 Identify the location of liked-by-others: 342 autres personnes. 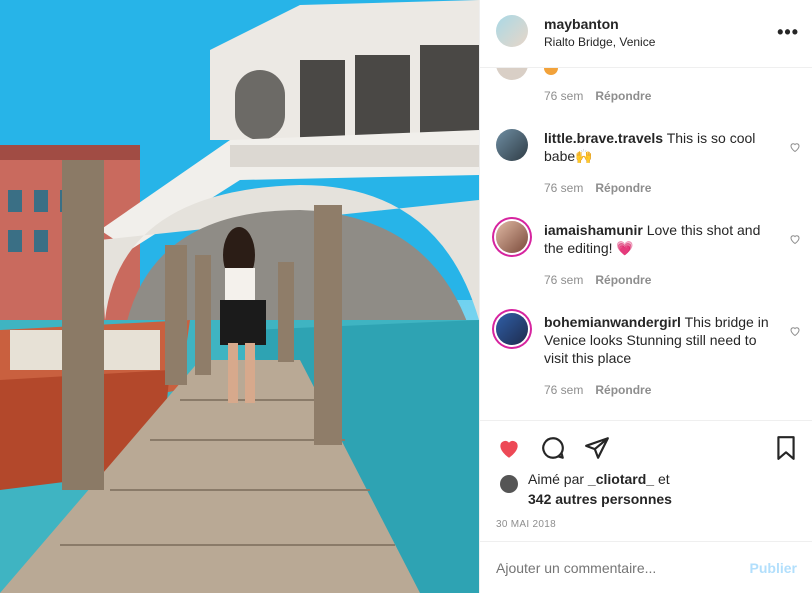
(600, 499).